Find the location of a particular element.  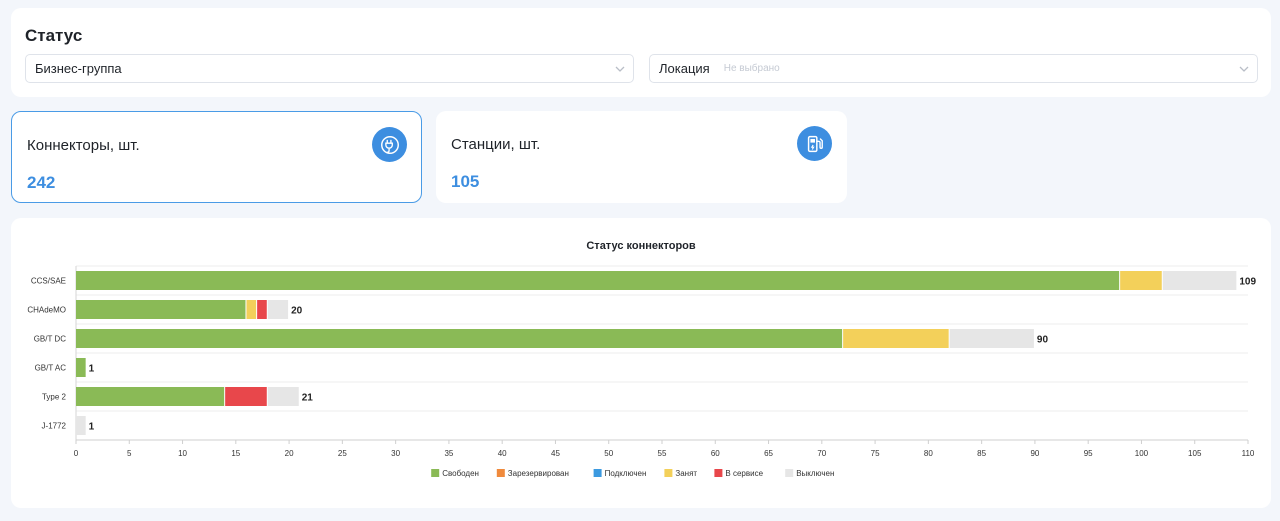

connectors-kpi-card: Коннекторы, шт. 242 is located at coordinates (216, 157).